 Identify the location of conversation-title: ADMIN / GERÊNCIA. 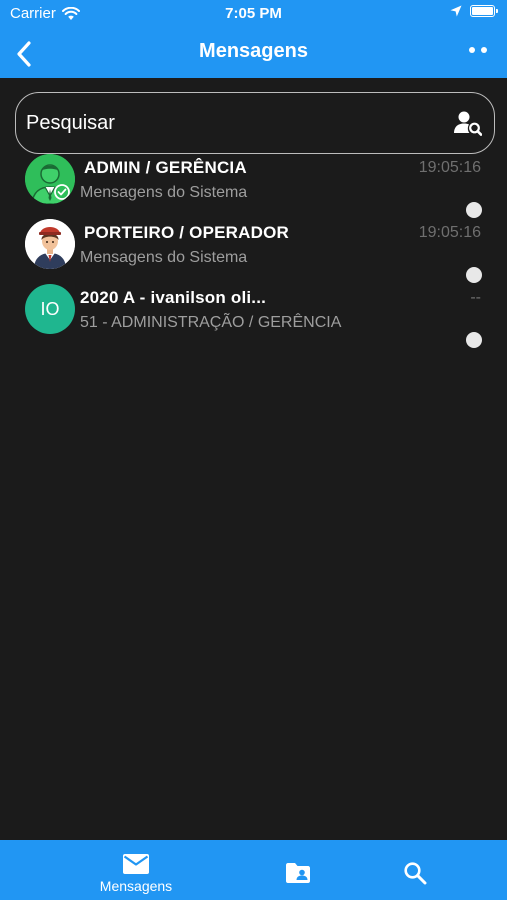
(165, 167).